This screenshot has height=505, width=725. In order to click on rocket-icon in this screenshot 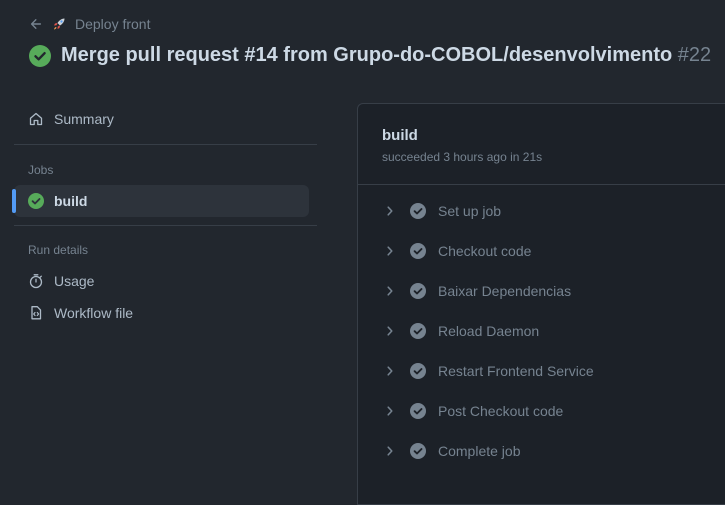, I will do `click(59, 24)`.